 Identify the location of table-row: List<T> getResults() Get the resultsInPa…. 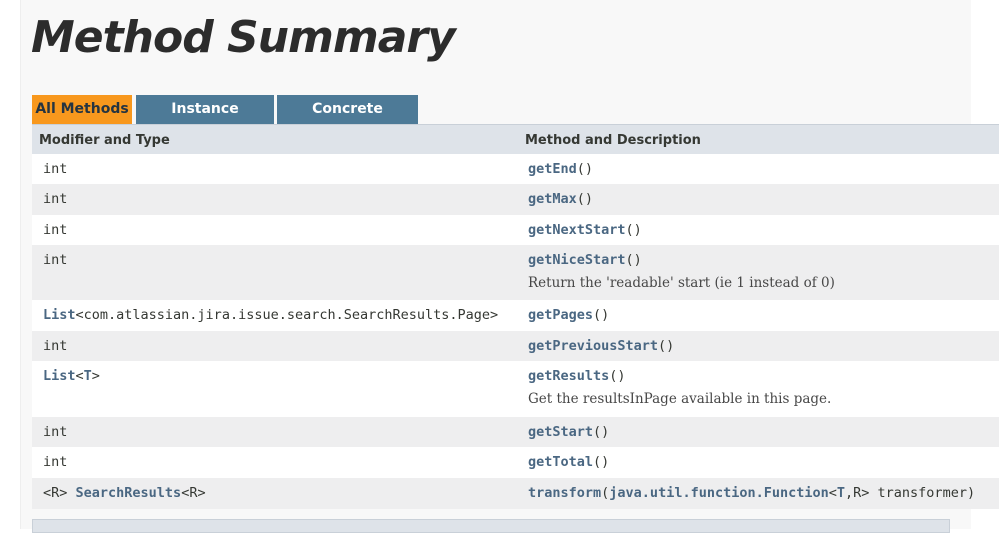
(515, 389).